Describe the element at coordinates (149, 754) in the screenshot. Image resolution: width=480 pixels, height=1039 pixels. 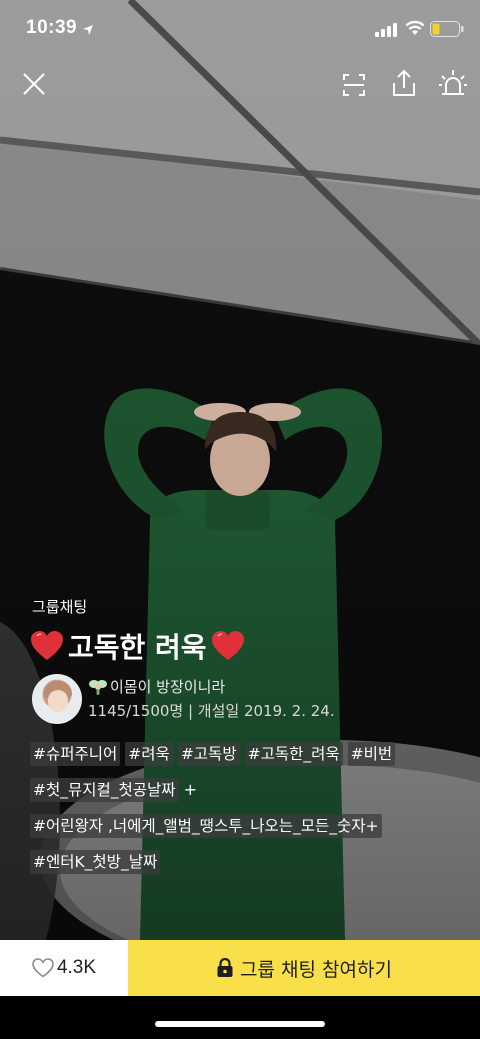
I see `hashtag: #려욱` at that location.